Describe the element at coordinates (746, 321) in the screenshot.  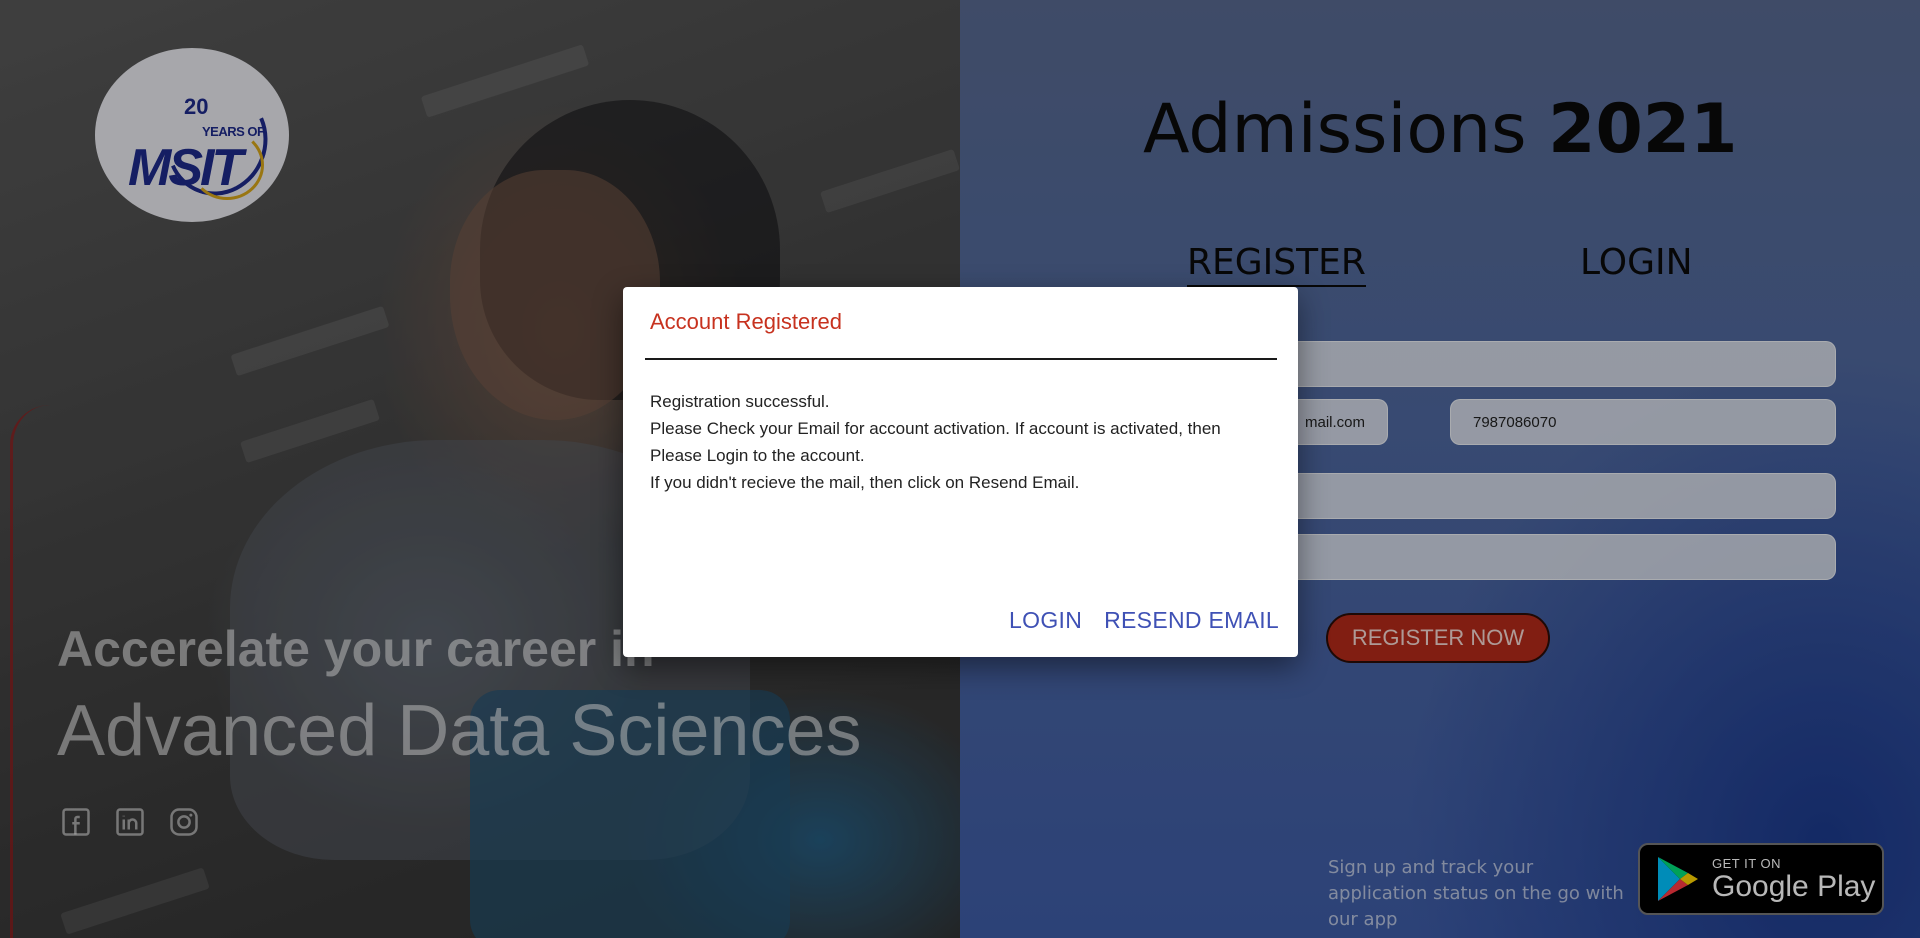
I see `dialog-title: Account Registered` at that location.